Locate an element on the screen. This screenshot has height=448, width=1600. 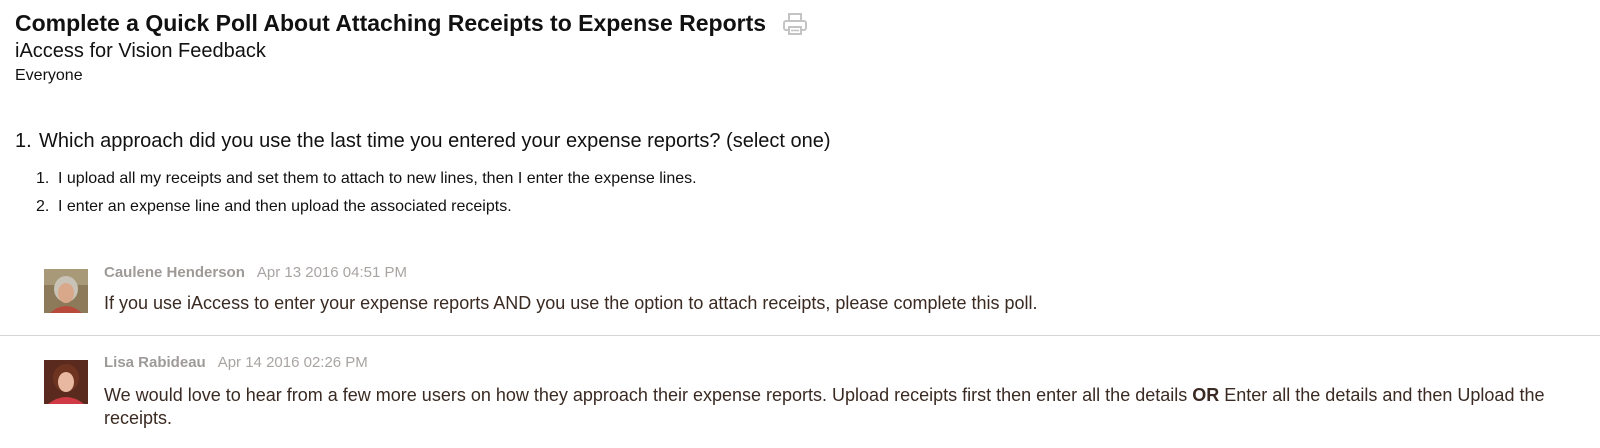
audience-label: Everyone is located at coordinates (49, 75).